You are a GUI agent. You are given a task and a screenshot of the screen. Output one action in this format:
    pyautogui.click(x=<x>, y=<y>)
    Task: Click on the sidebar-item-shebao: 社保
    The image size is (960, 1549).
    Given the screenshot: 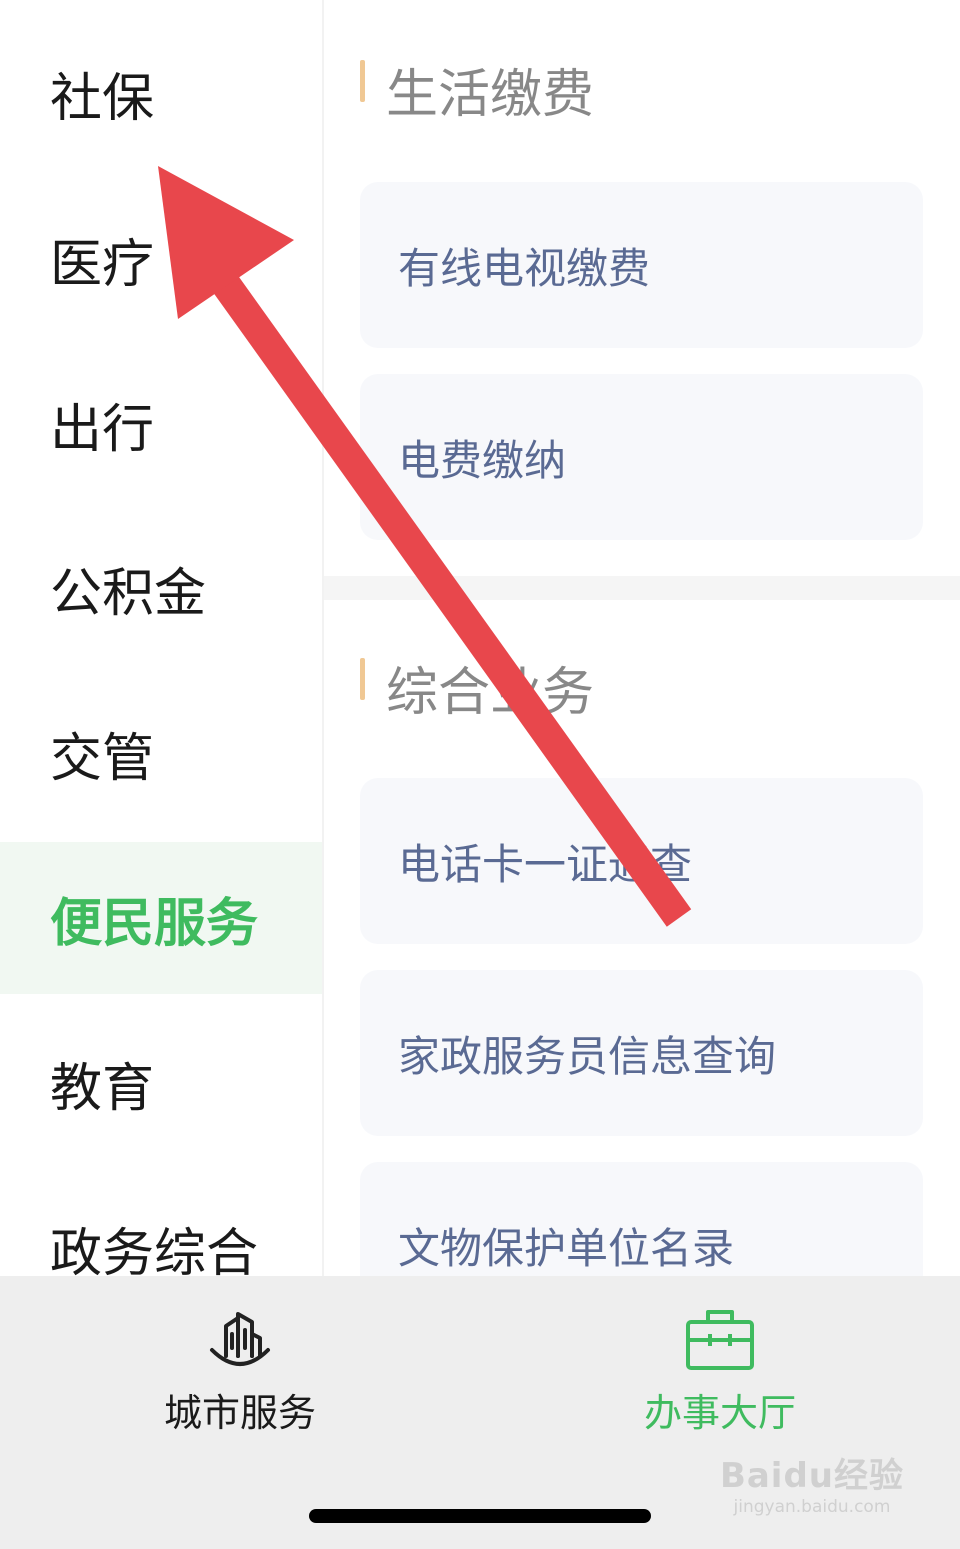 What is the action you would take?
    pyautogui.click(x=161, y=93)
    